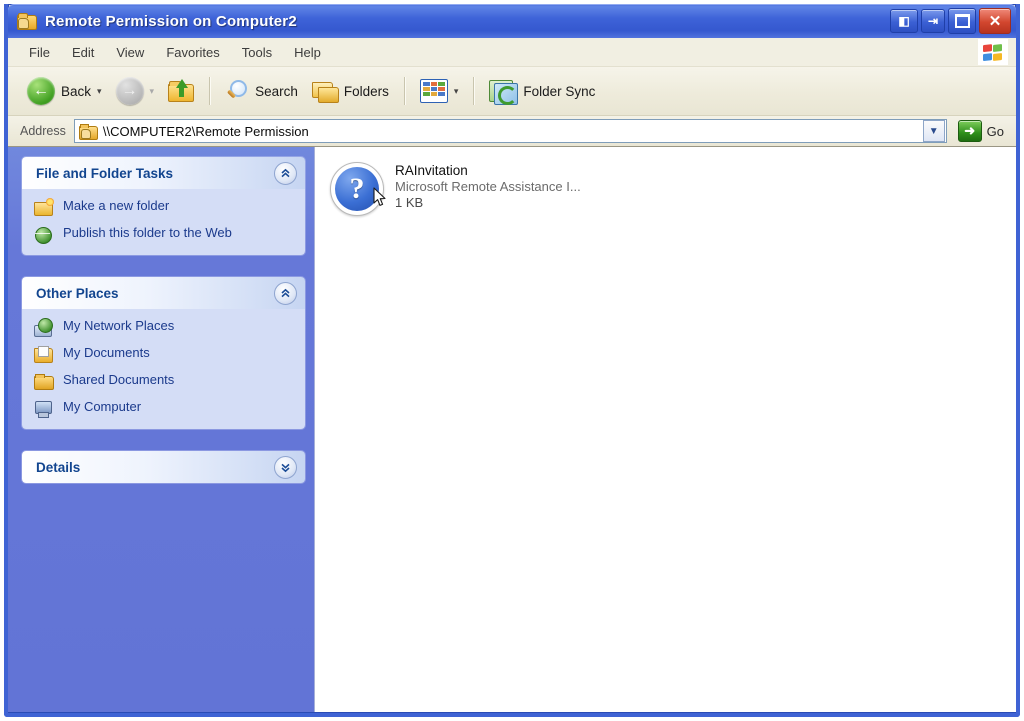 The width and height of the screenshot is (1024, 721). I want to click on address-input: \\COMPUTER2\Remote Permission ▼, so click(510, 131).